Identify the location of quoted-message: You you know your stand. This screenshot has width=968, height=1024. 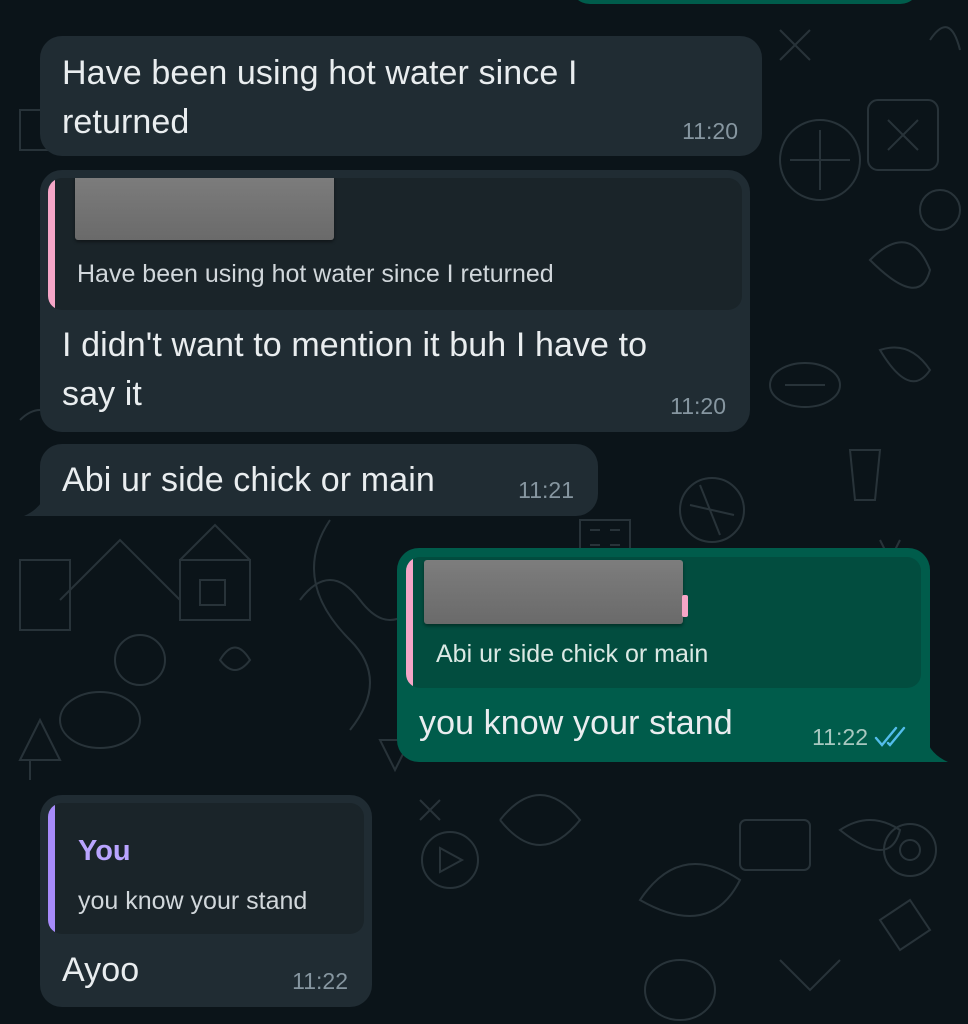
(206, 868).